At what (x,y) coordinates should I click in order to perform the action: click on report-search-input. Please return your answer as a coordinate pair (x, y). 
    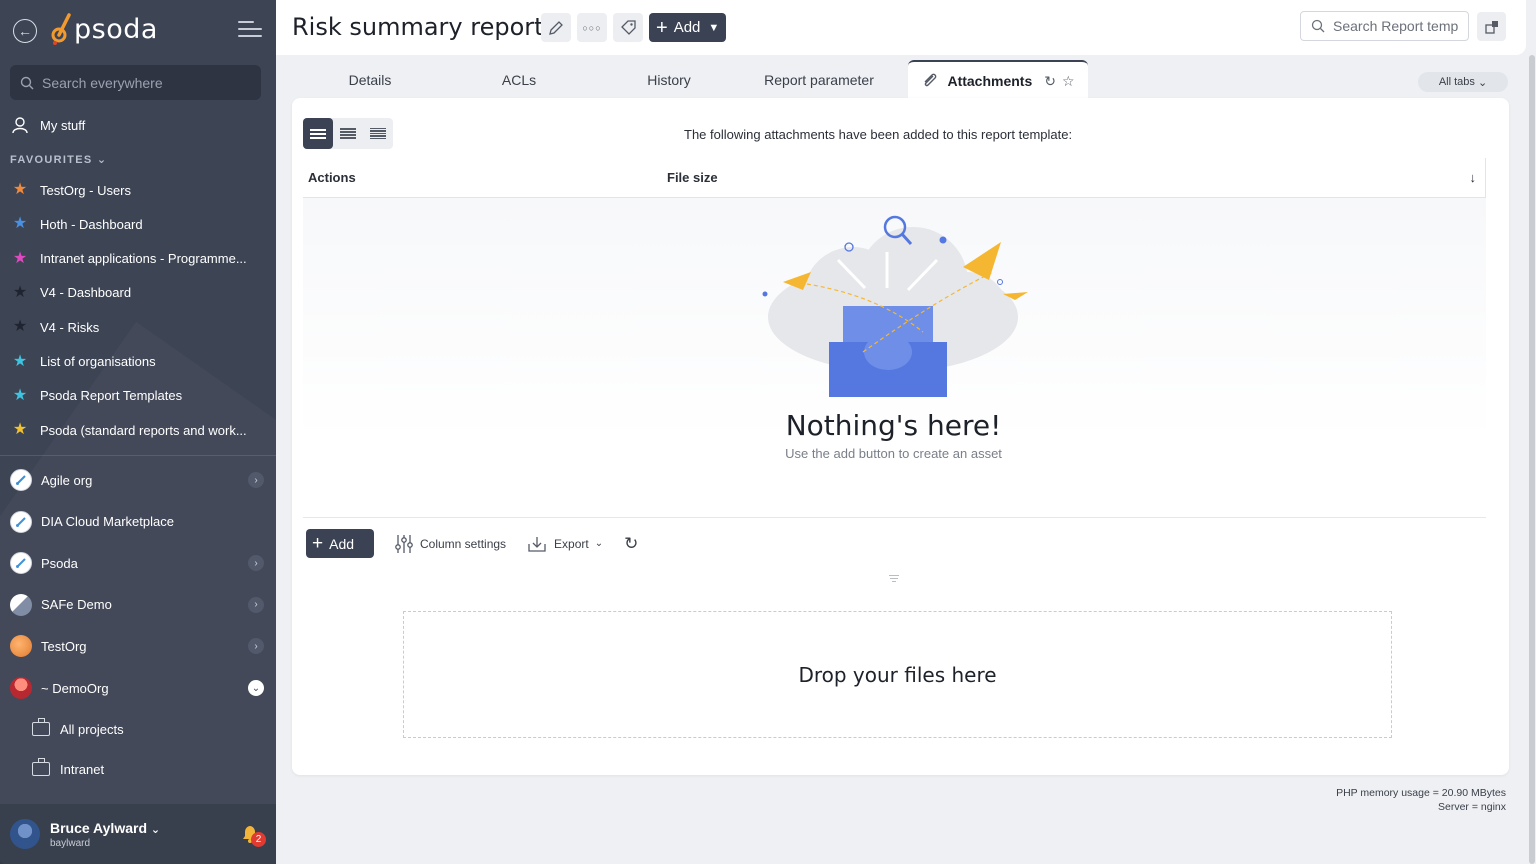
    Looking at the image, I should click on (1397, 26).